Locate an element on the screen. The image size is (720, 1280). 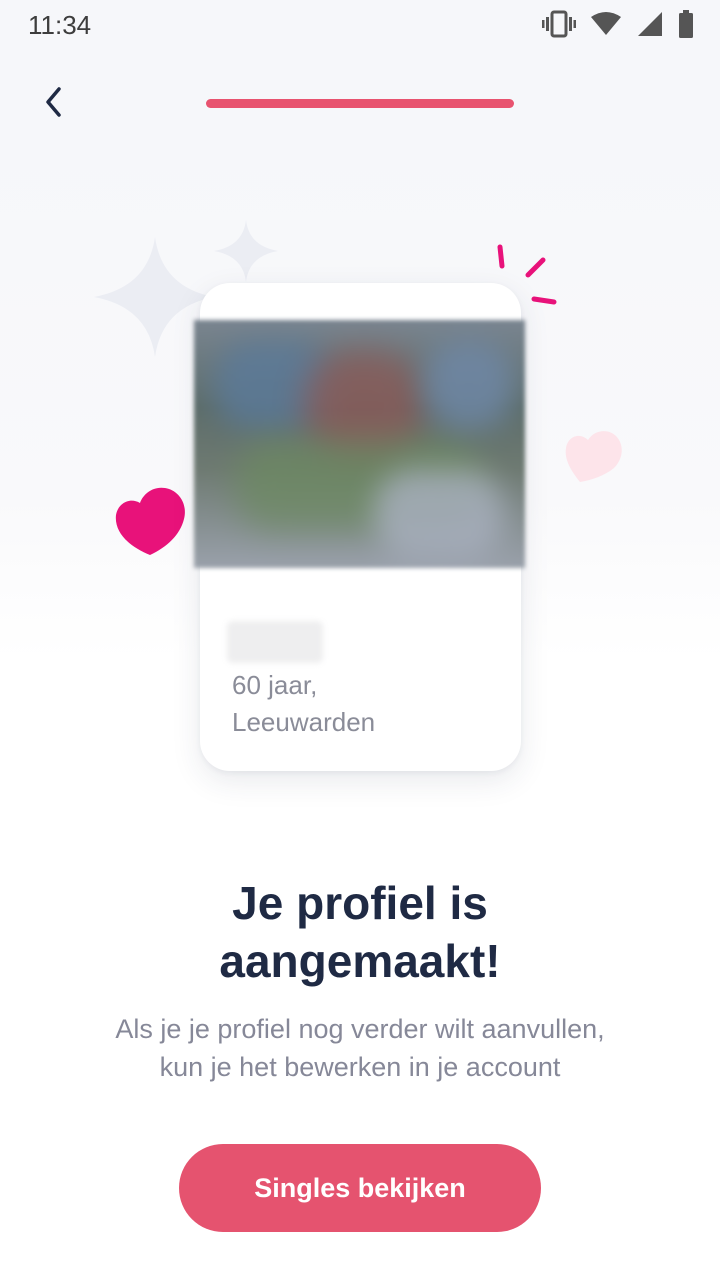
sparkle-icon is located at coordinates (246, 253).